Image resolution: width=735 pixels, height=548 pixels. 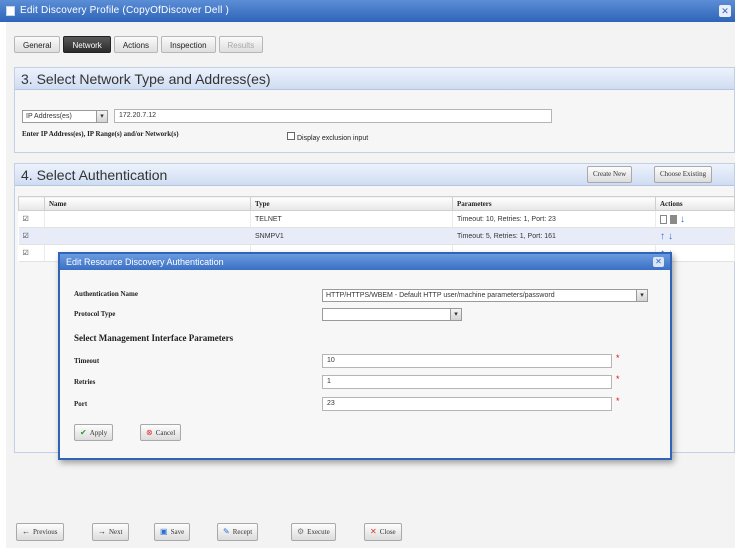 I want to click on cancel-button: ⊗ Cancel, so click(x=161, y=432).